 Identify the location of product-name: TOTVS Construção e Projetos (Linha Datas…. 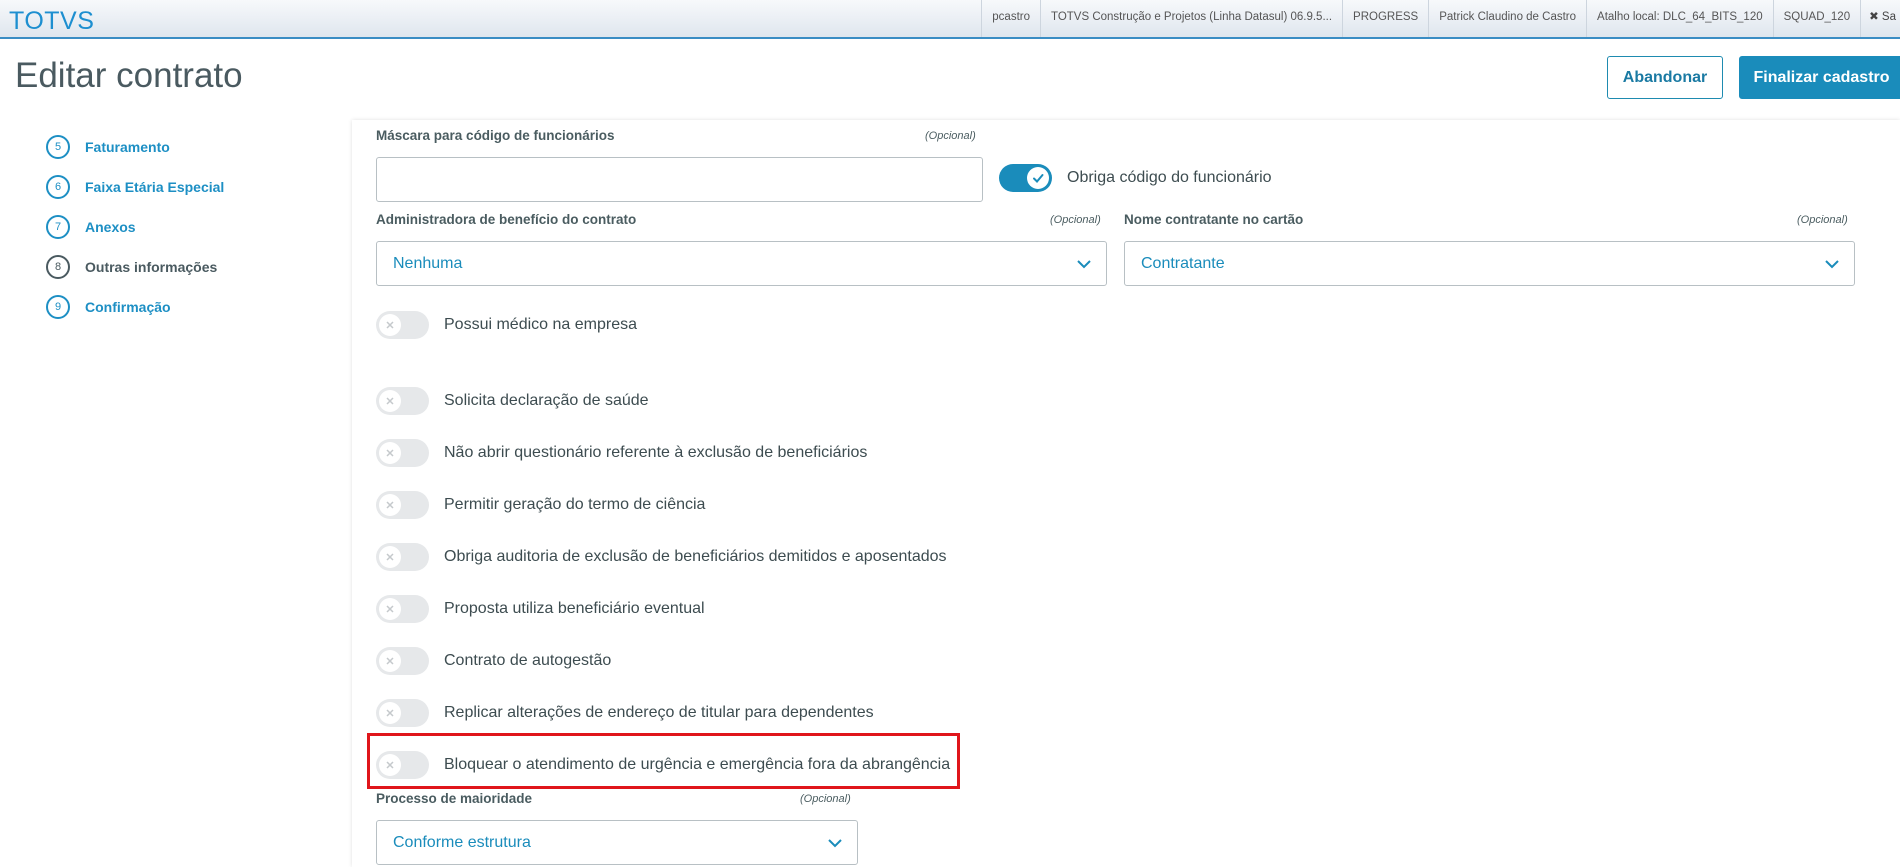
(1191, 18).